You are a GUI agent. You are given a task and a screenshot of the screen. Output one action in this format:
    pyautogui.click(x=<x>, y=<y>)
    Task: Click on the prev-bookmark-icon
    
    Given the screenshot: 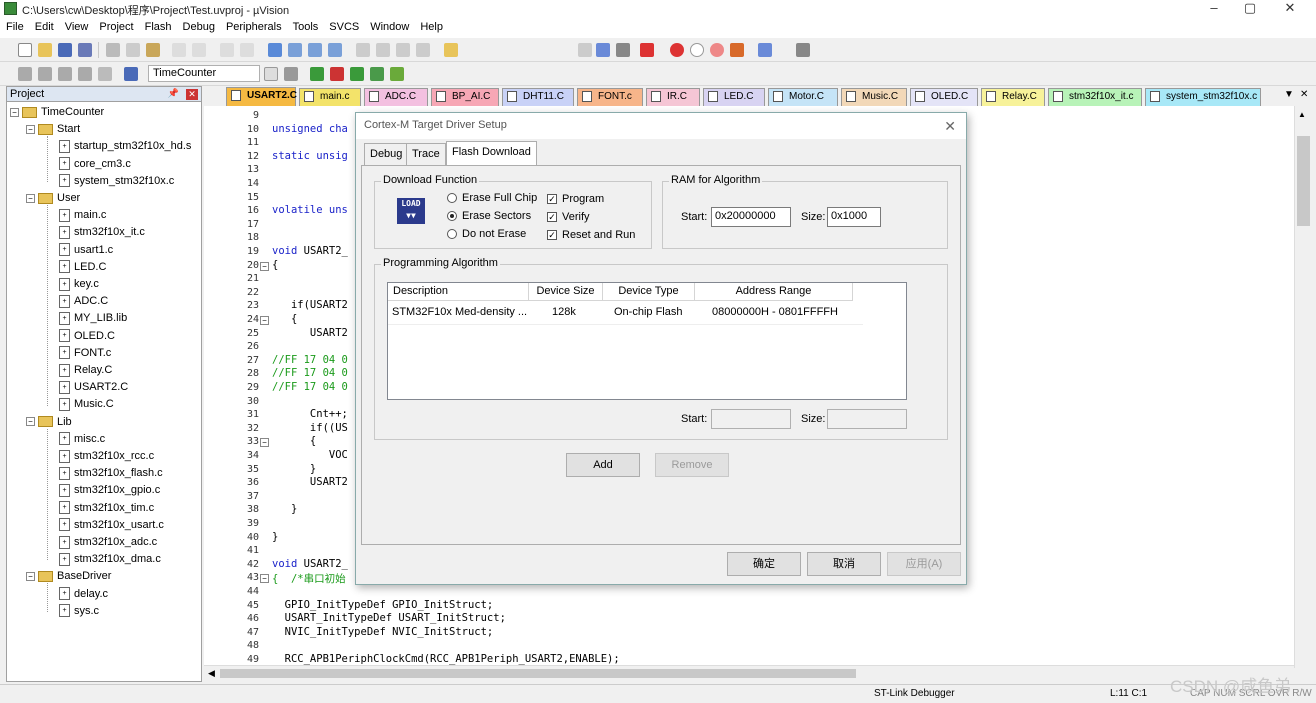 What is the action you would take?
    pyautogui.click(x=295, y=50)
    